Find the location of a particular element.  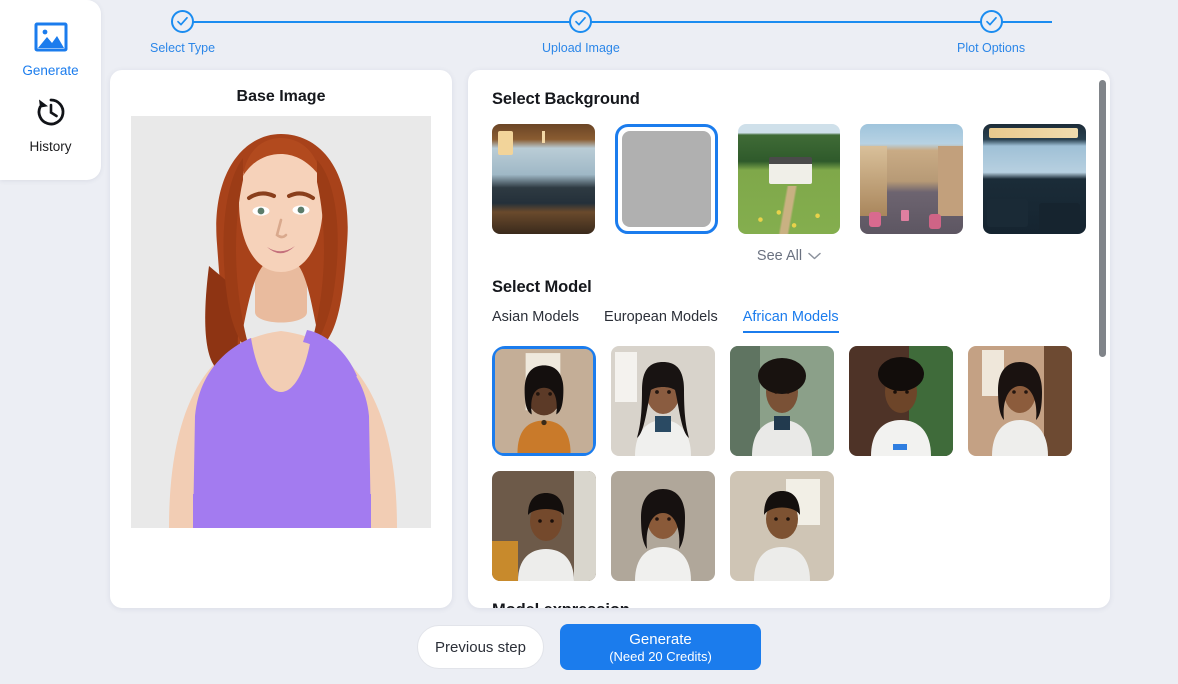

stepper-step-upload-image: Upload Image is located at coordinates (581, 32).